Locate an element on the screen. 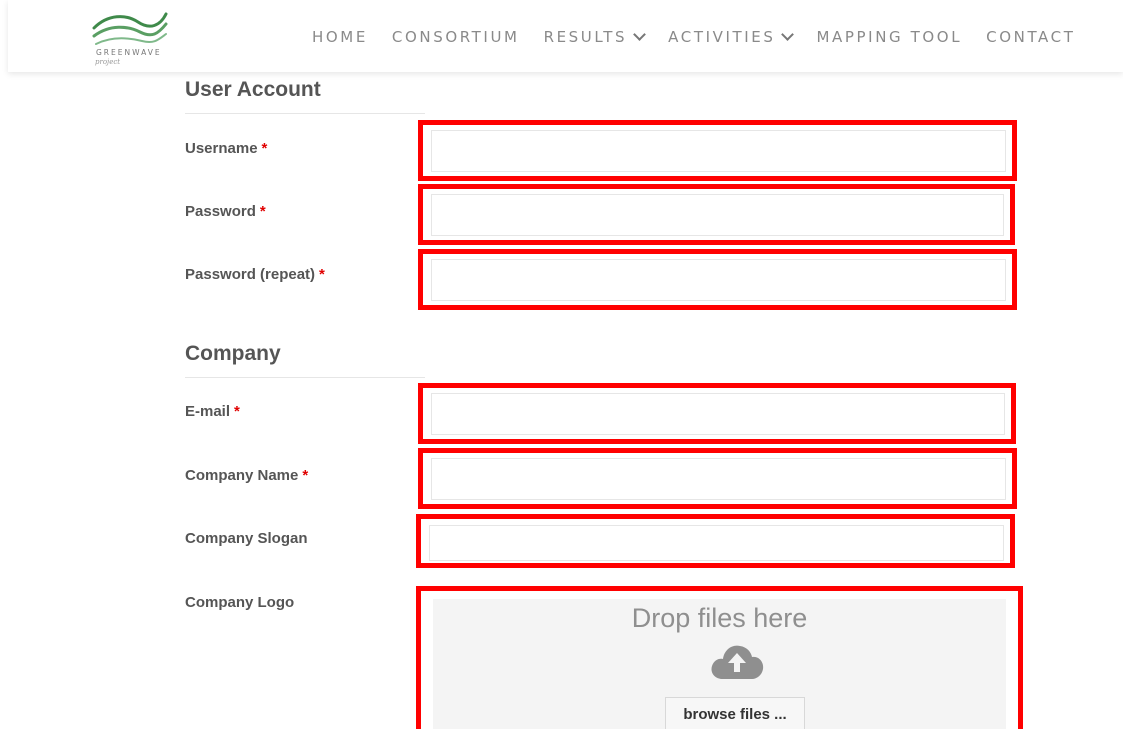 This screenshot has width=1123, height=729. email-input is located at coordinates (718, 414).